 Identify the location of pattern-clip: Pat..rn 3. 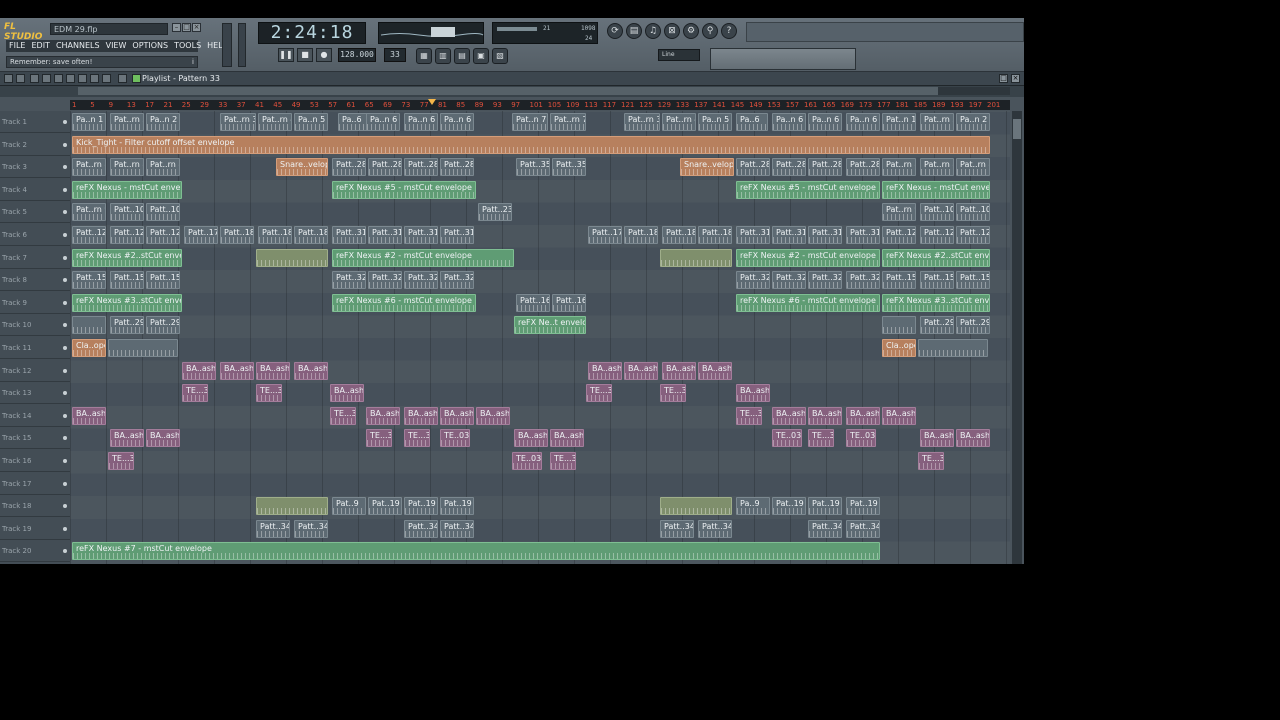
(238, 122).